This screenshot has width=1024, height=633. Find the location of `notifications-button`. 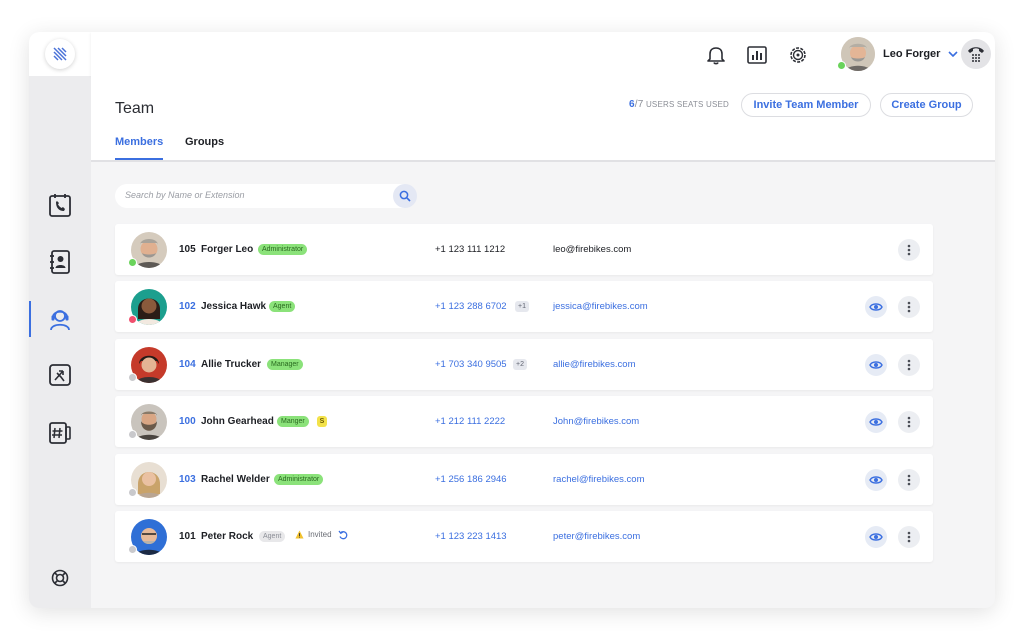

notifications-button is located at coordinates (716, 55).